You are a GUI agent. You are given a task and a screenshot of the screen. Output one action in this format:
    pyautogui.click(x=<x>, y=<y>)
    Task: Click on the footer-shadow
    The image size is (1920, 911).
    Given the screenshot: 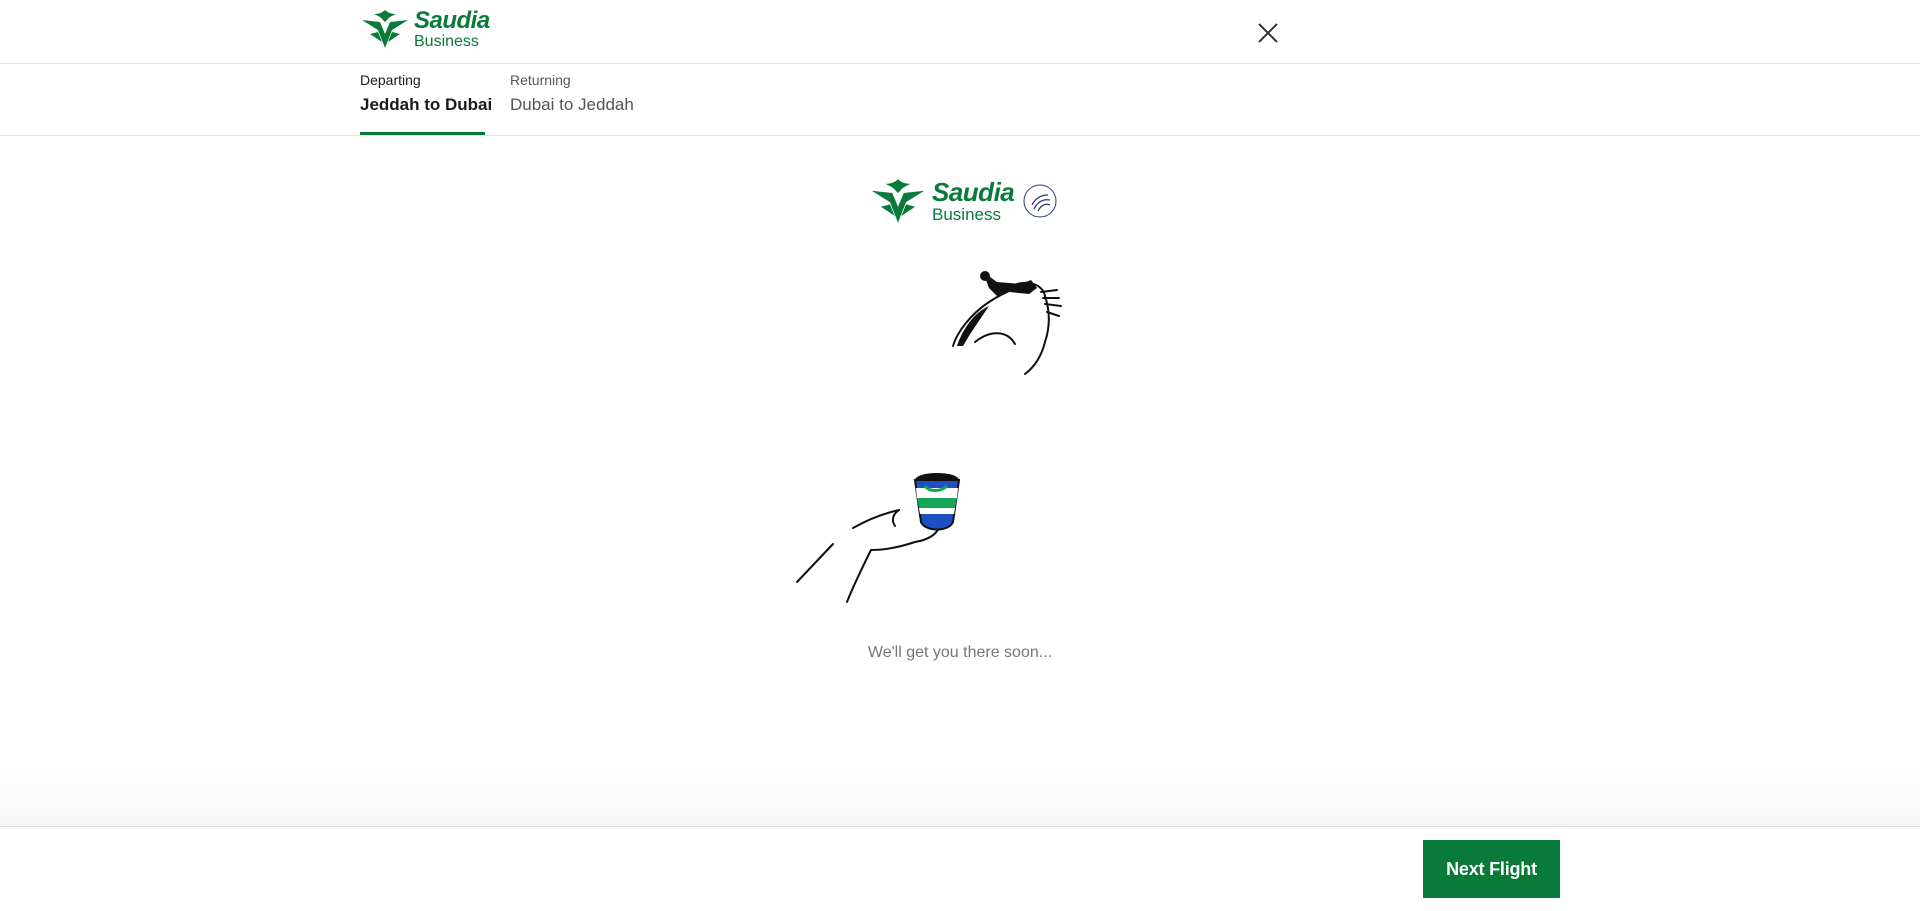 What is the action you would take?
    pyautogui.click(x=960, y=798)
    